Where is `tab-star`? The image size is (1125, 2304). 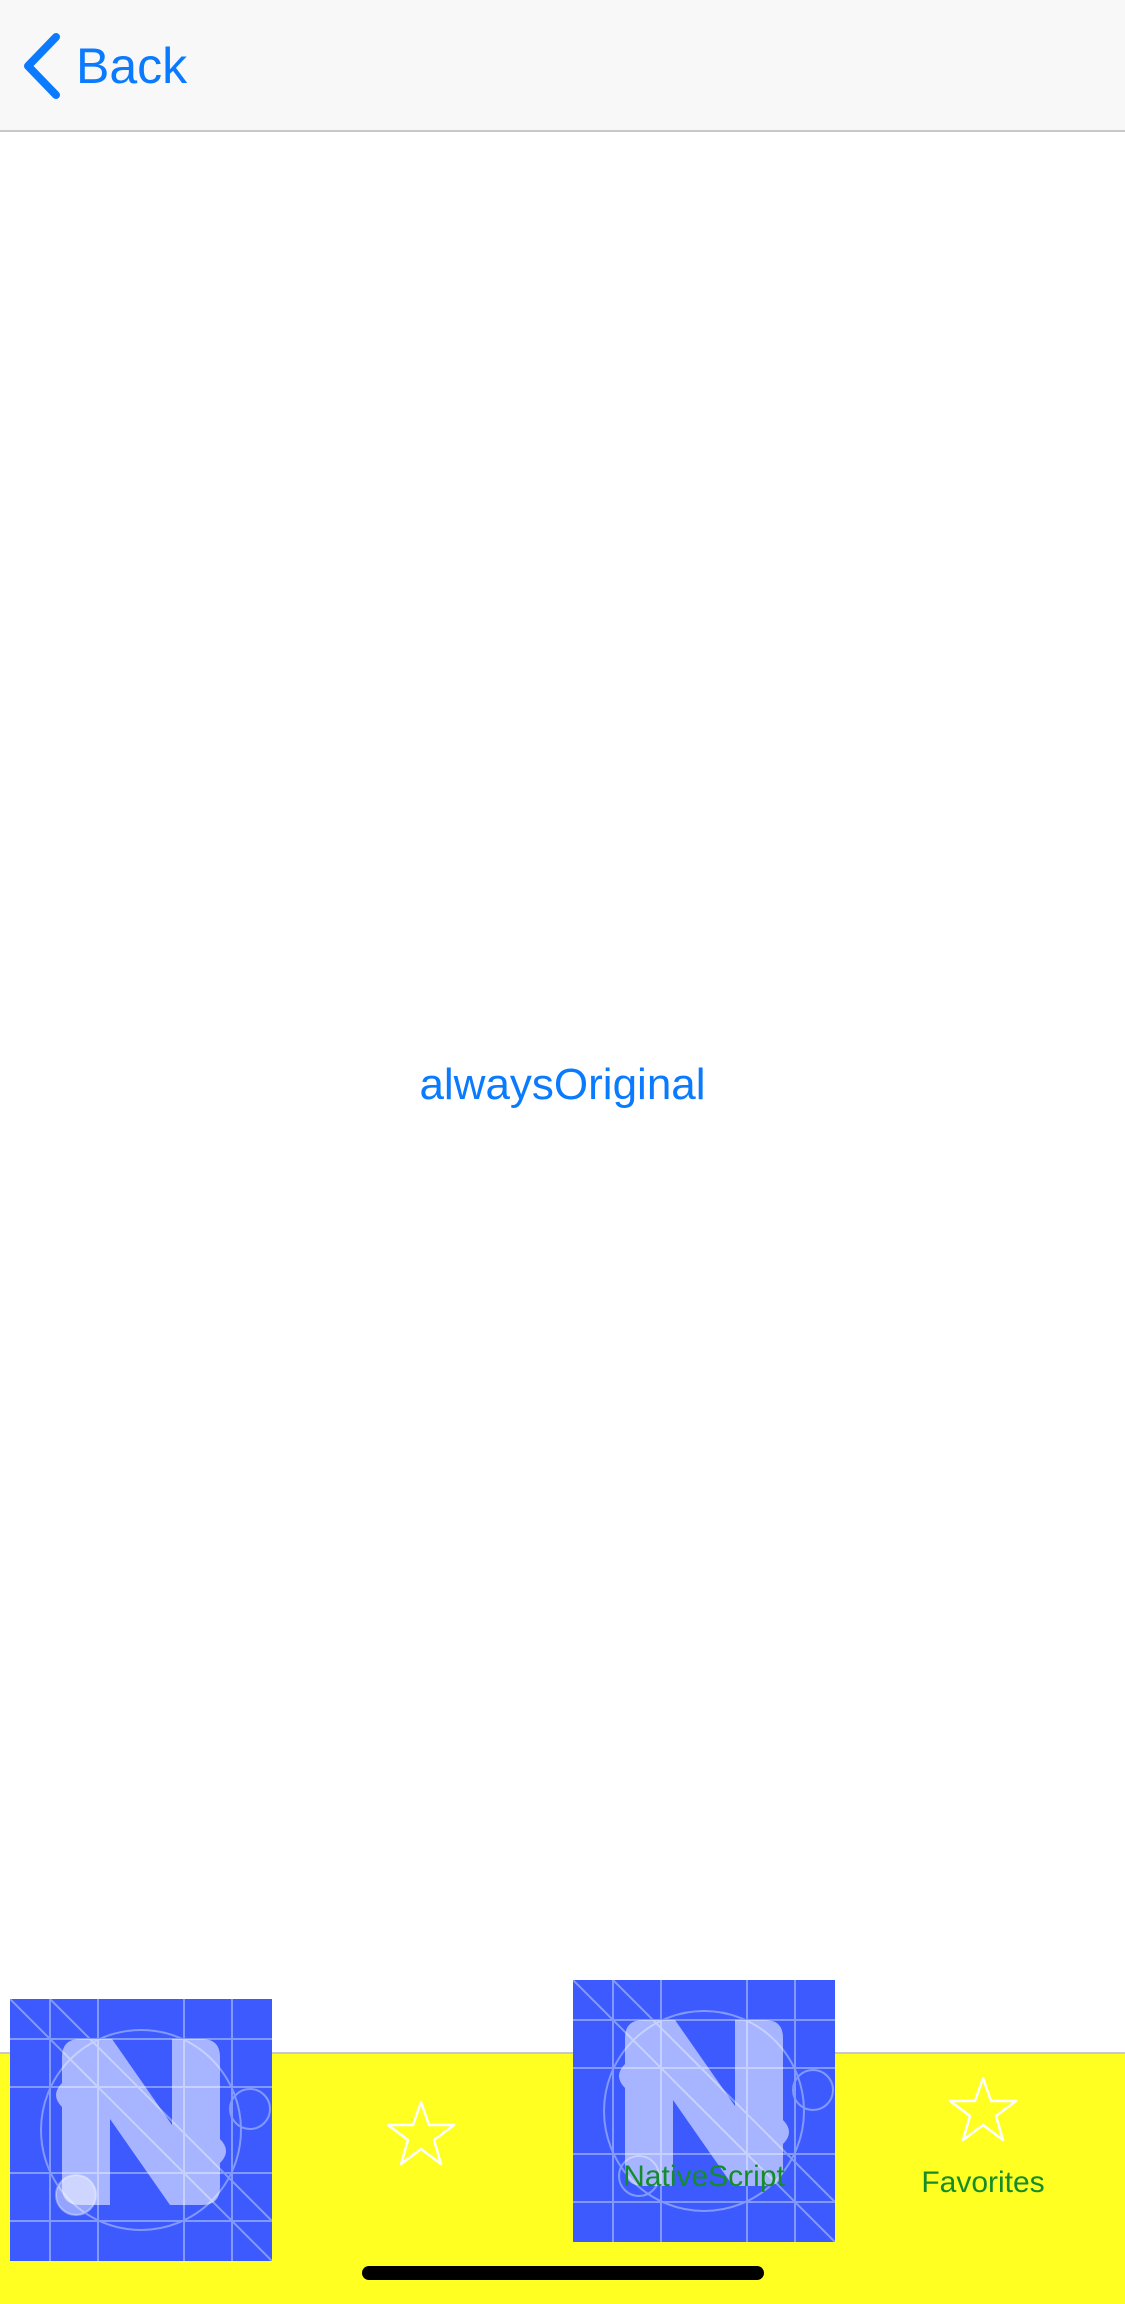
tab-star is located at coordinates (420, 2140).